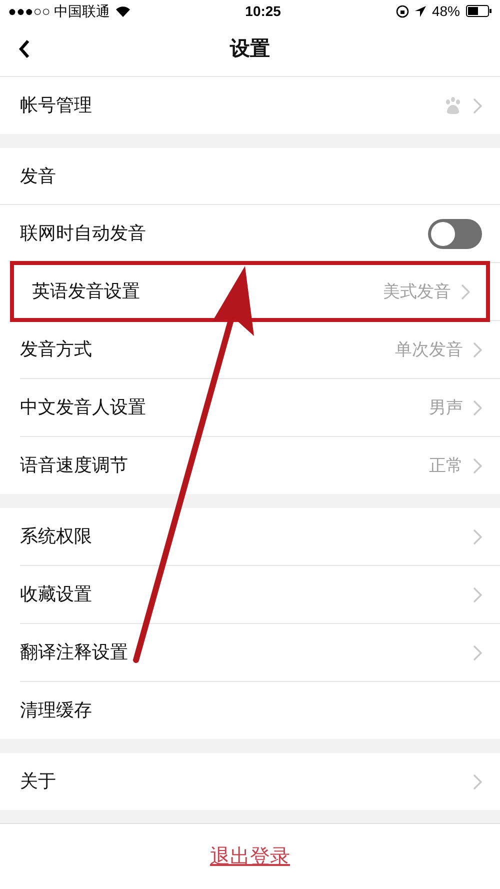 Image resolution: width=500 pixels, height=889 pixels. I want to click on row-label: 翻译注释设置, so click(74, 652).